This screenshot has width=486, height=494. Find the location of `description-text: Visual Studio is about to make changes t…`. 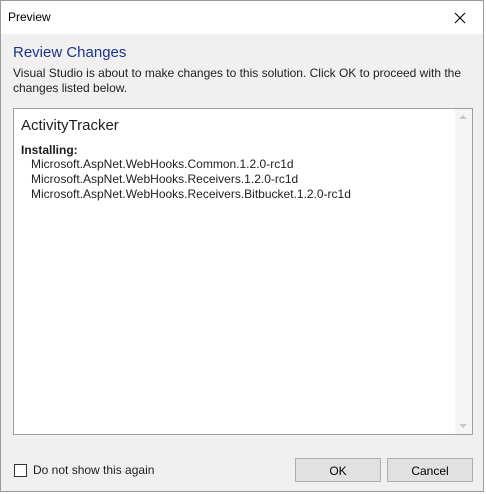

description-text: Visual Studio is about to make changes t… is located at coordinates (237, 80).